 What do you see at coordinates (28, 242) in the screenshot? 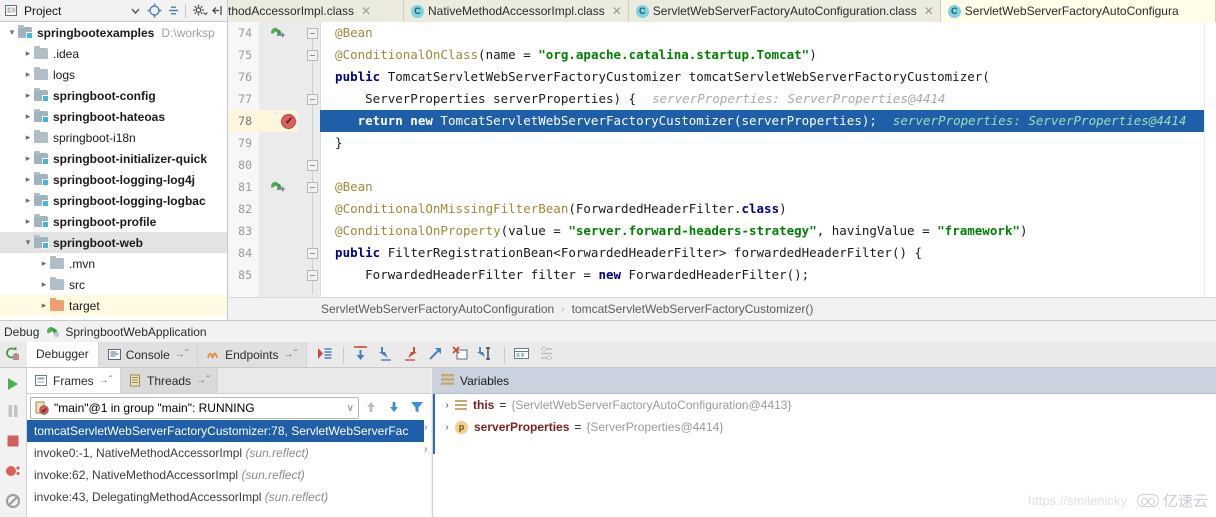
I see `chevron-down-icon: ▾` at bounding box center [28, 242].